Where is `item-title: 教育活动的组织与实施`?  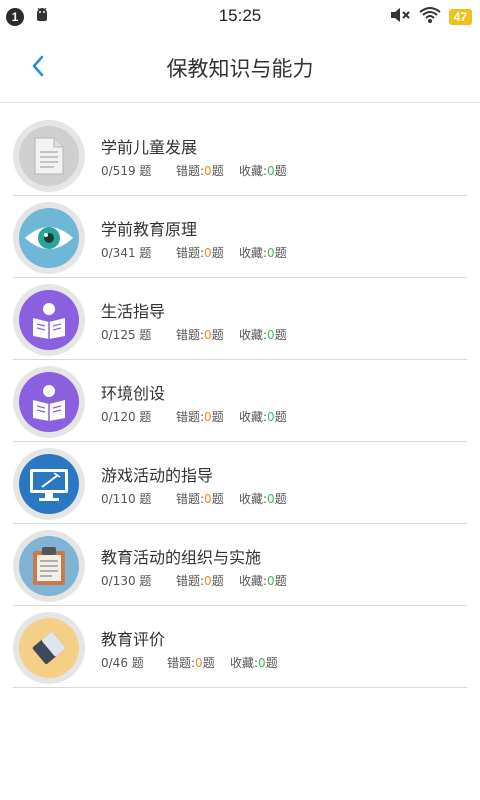 item-title: 教育活动的组织与实施 is located at coordinates (181, 557).